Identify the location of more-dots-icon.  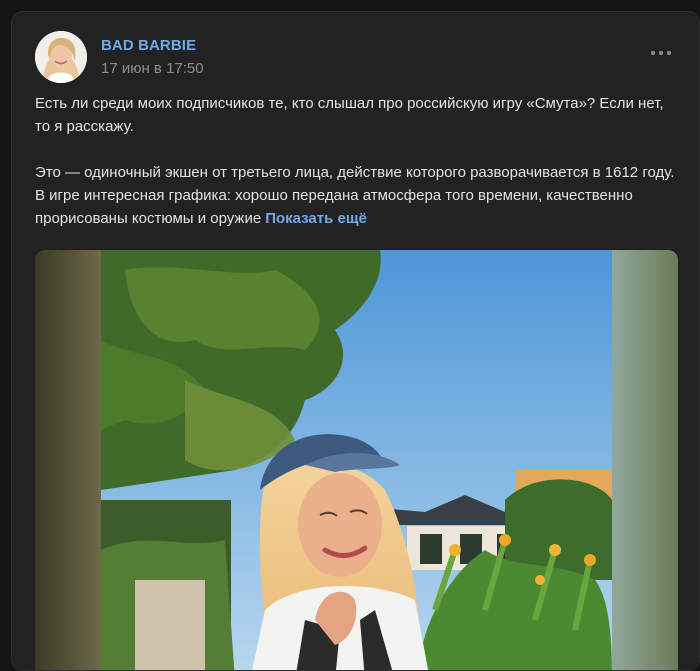
(662, 53).